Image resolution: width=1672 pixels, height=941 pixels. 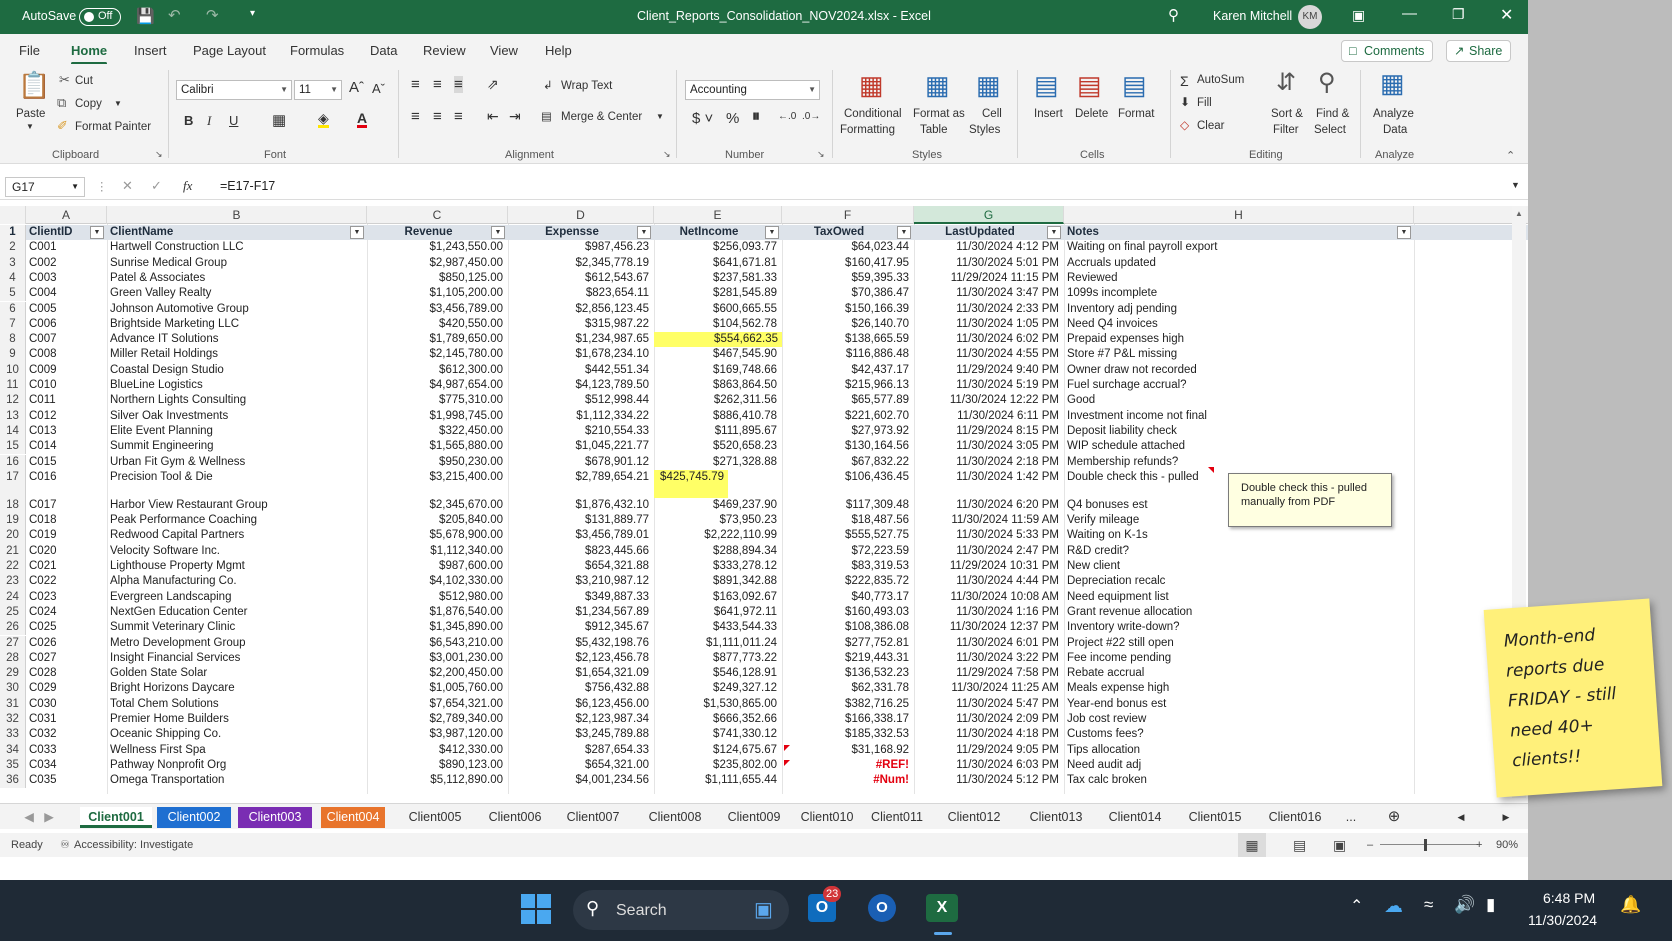 What do you see at coordinates (1215, 817) in the screenshot?
I see `sheet-tab: Client015` at bounding box center [1215, 817].